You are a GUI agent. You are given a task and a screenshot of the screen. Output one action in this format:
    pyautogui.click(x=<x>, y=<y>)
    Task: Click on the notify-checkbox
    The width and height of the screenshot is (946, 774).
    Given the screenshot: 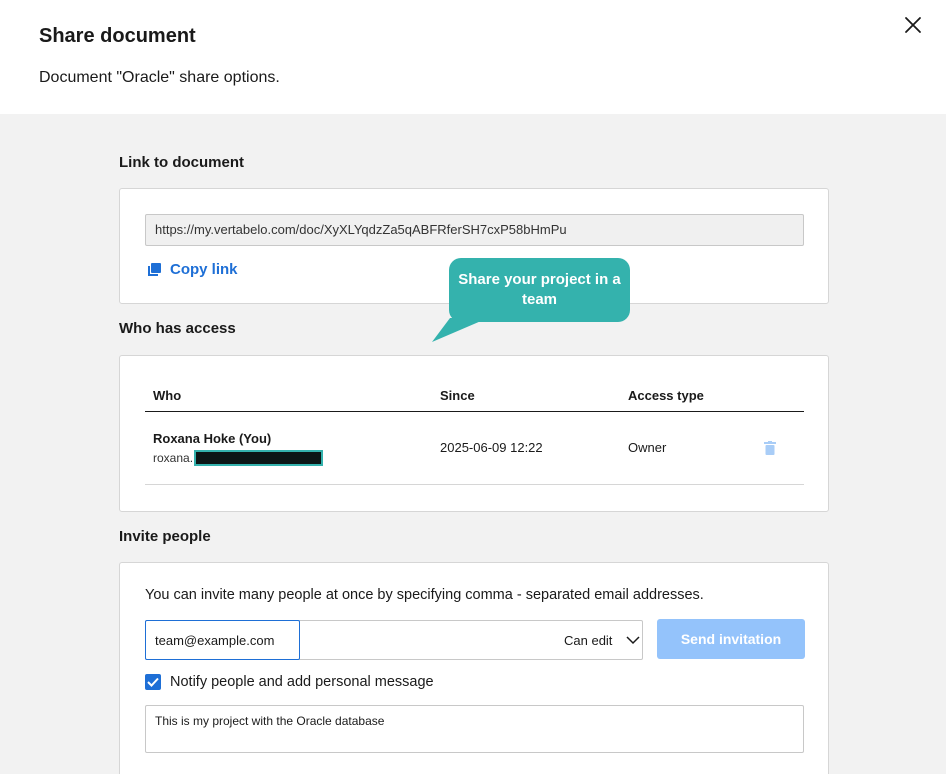 What is the action you would take?
    pyautogui.click(x=153, y=682)
    